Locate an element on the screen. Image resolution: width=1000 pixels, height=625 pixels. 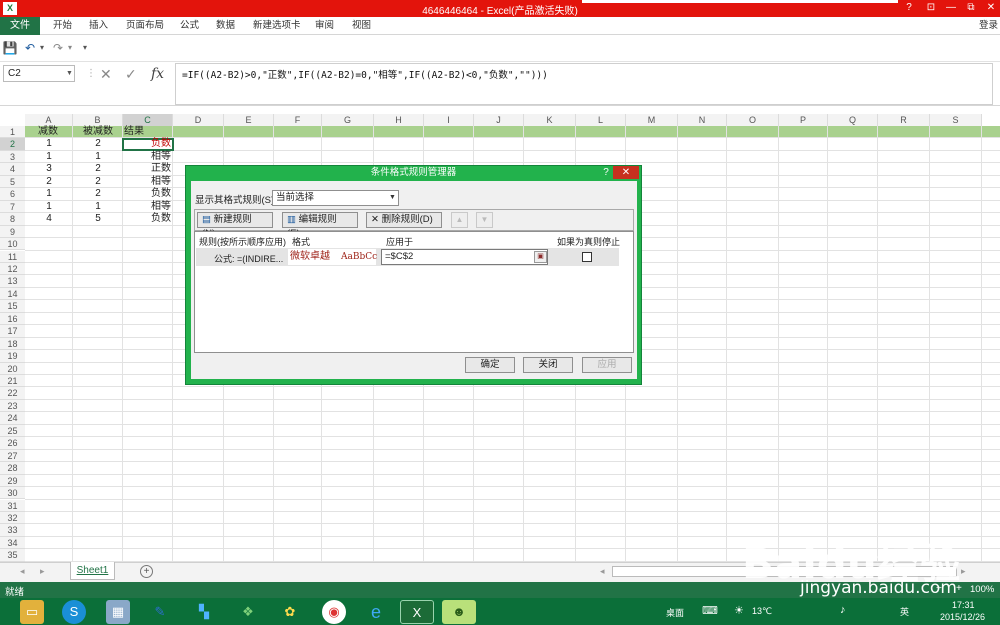
undo-dropdown-icon: ▾ is located at coordinates (42, 48).